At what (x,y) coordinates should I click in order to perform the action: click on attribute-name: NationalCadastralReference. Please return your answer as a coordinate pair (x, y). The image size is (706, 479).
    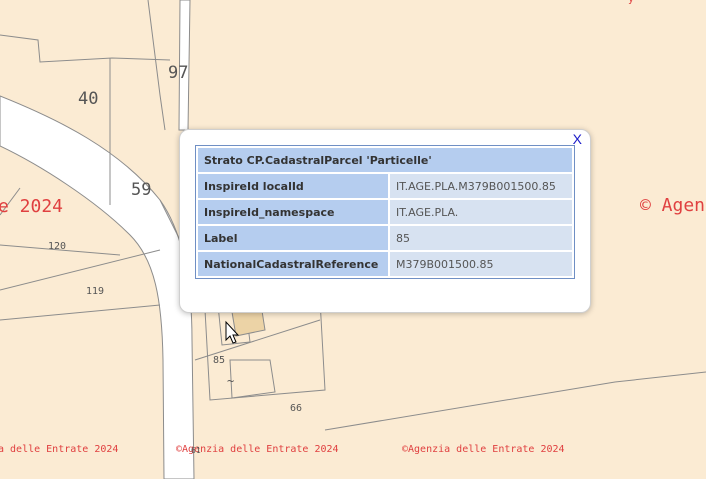
    Looking at the image, I should click on (293, 264).